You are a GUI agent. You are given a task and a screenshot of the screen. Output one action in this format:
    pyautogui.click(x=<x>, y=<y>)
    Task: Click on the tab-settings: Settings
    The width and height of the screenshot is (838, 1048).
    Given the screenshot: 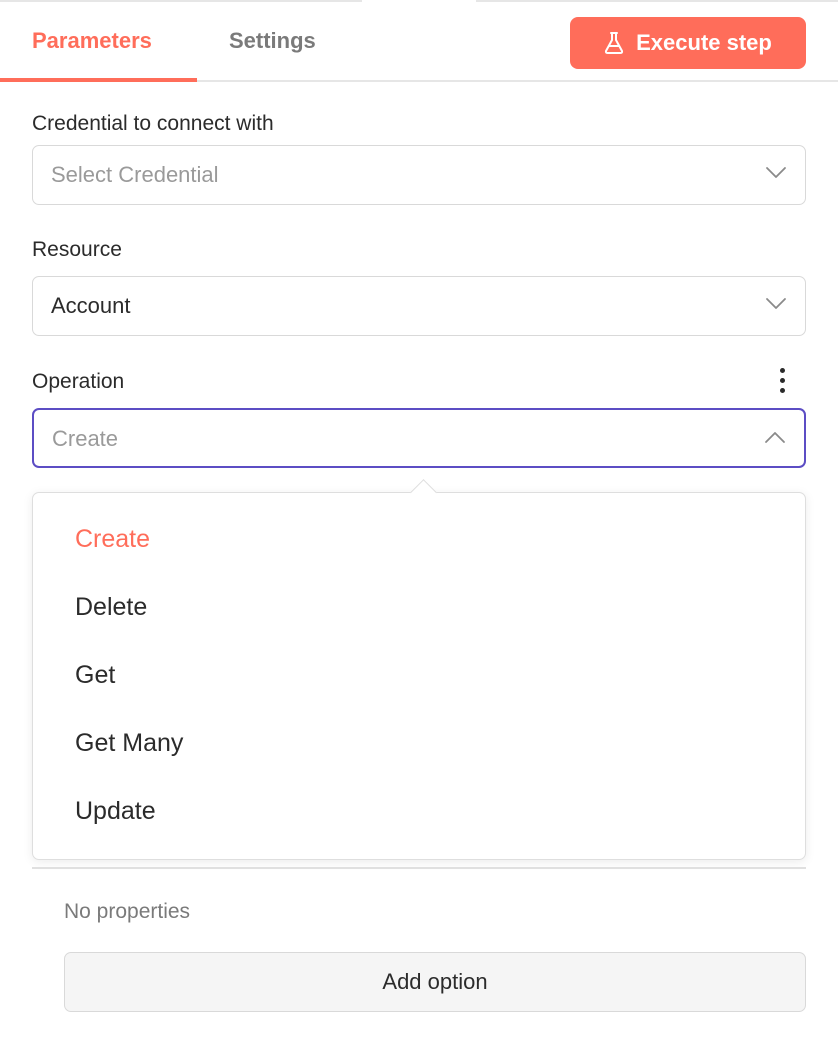 What is the action you would take?
    pyautogui.click(x=272, y=41)
    